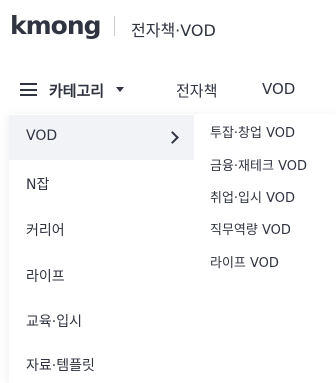 The width and height of the screenshot is (336, 383). Describe the element at coordinates (28, 89) in the screenshot. I see `hamburger-icon` at that location.